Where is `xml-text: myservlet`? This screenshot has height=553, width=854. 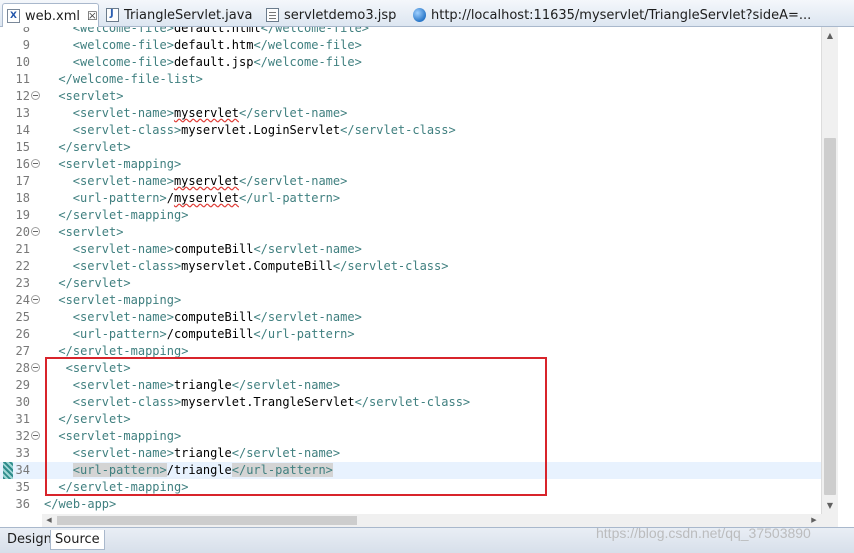
xml-text: myservlet is located at coordinates (206, 198).